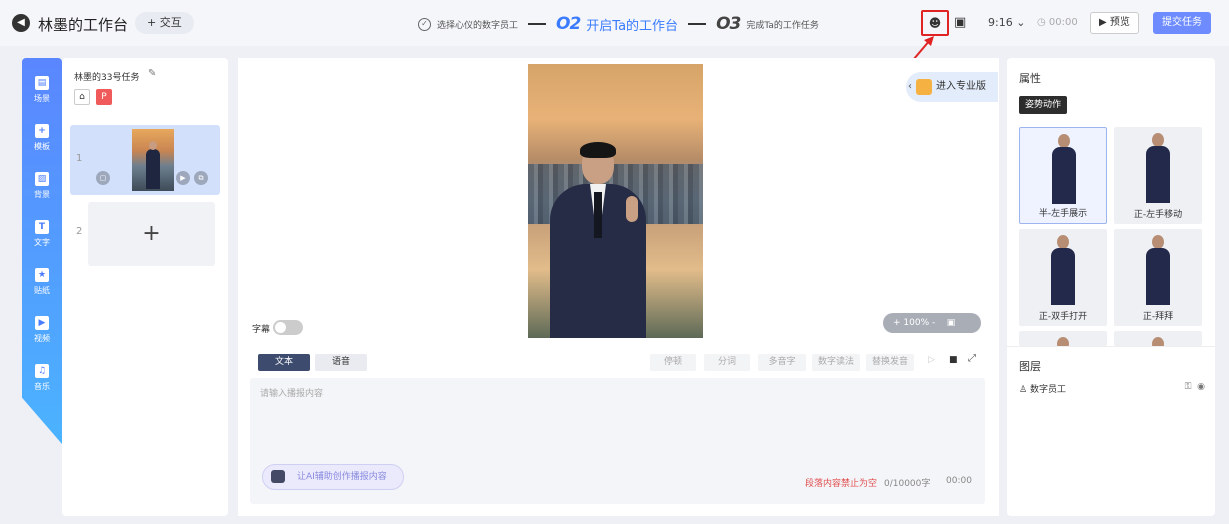 This screenshot has width=1229, height=524. What do you see at coordinates (836, 362) in the screenshot?
I see `number-reading-tool-button: 数字读法` at bounding box center [836, 362].